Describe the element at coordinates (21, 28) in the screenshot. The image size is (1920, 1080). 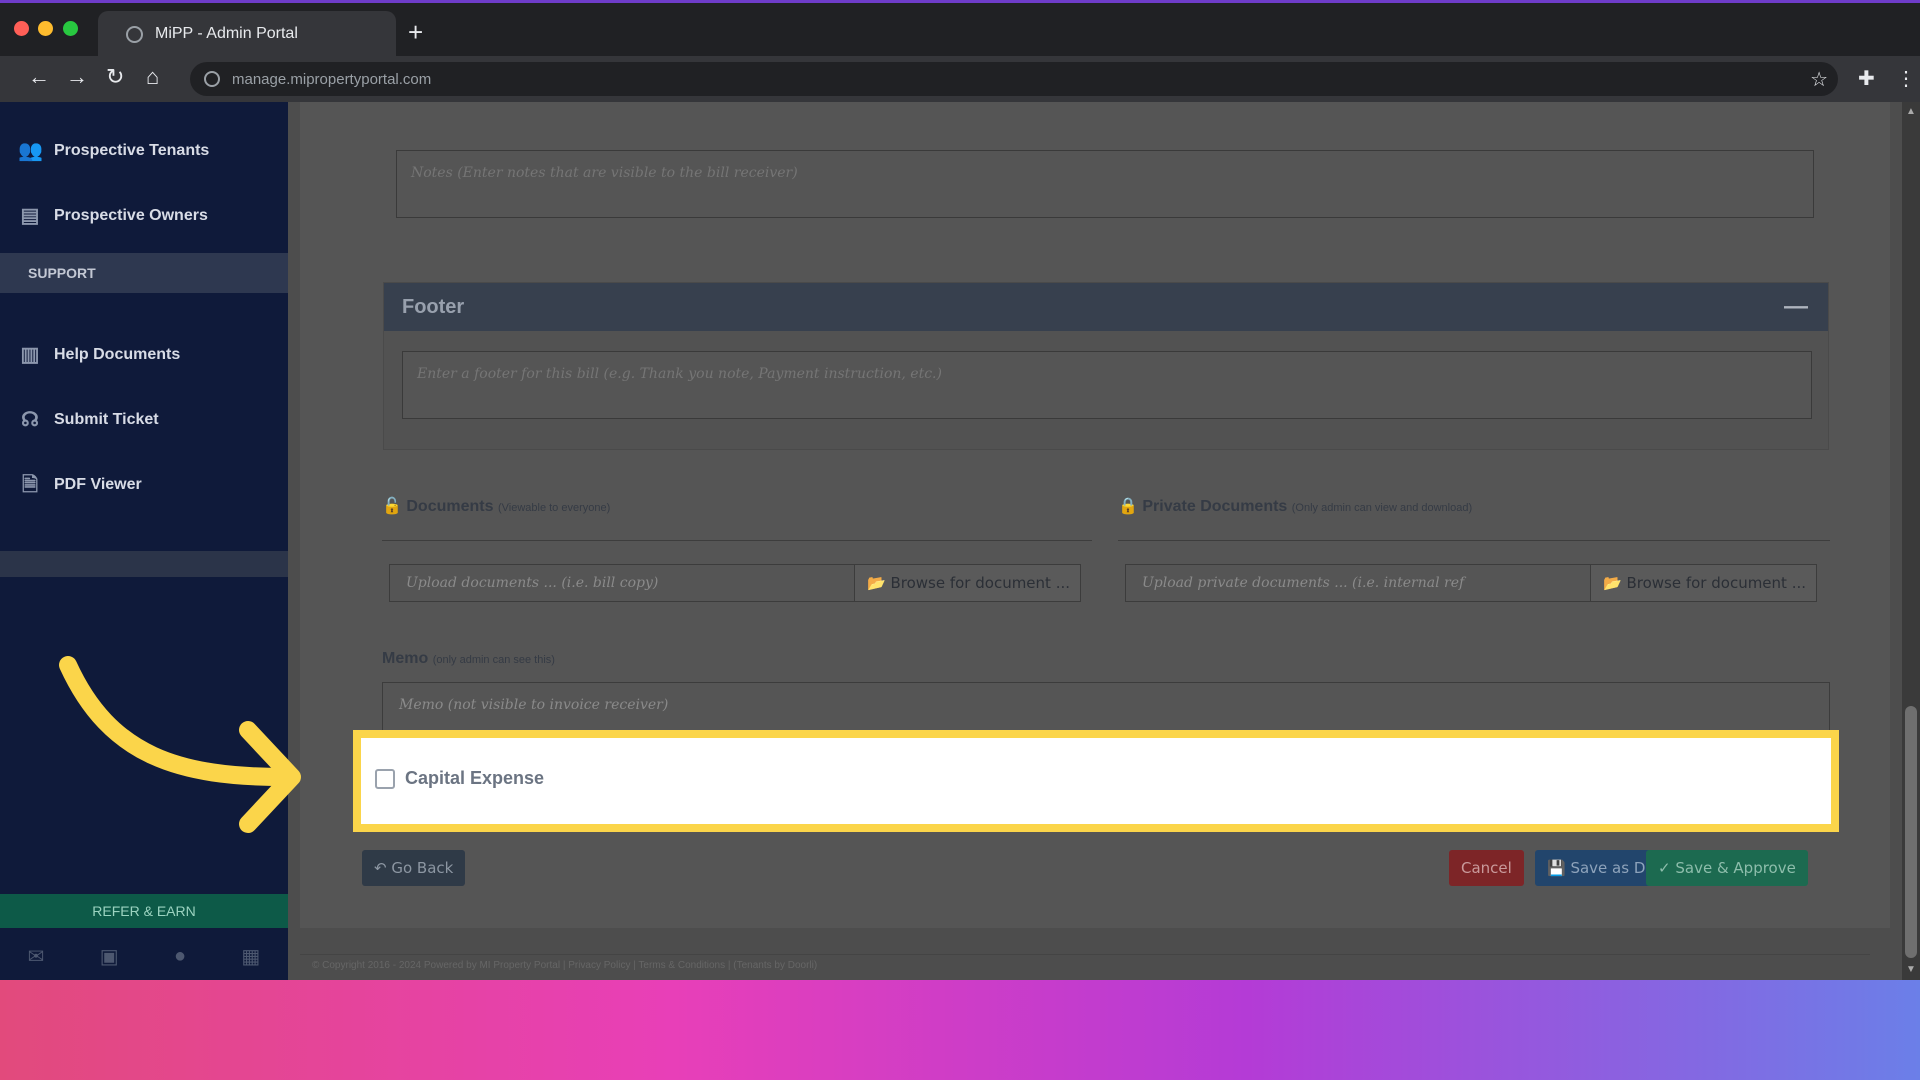
I see `close-window-button` at that location.